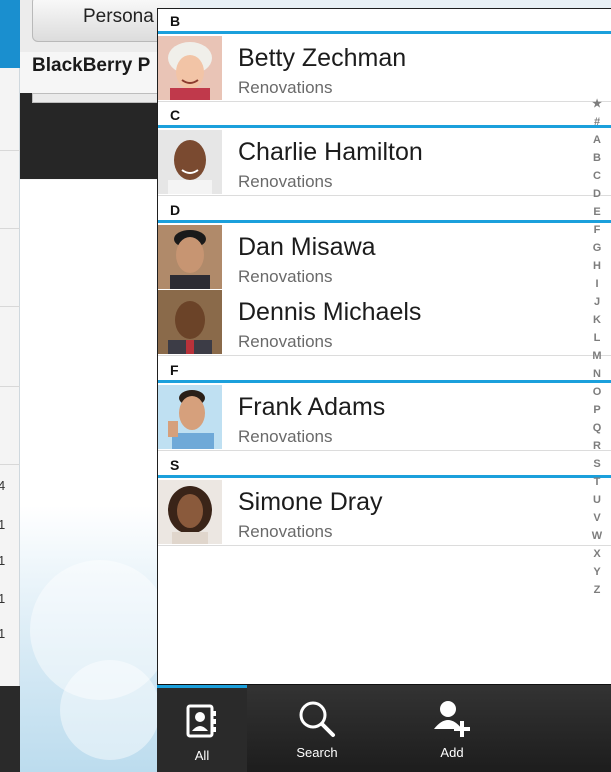 The width and height of the screenshot is (611, 772). What do you see at coordinates (384, 210) in the screenshot?
I see `section-header-d: D` at bounding box center [384, 210].